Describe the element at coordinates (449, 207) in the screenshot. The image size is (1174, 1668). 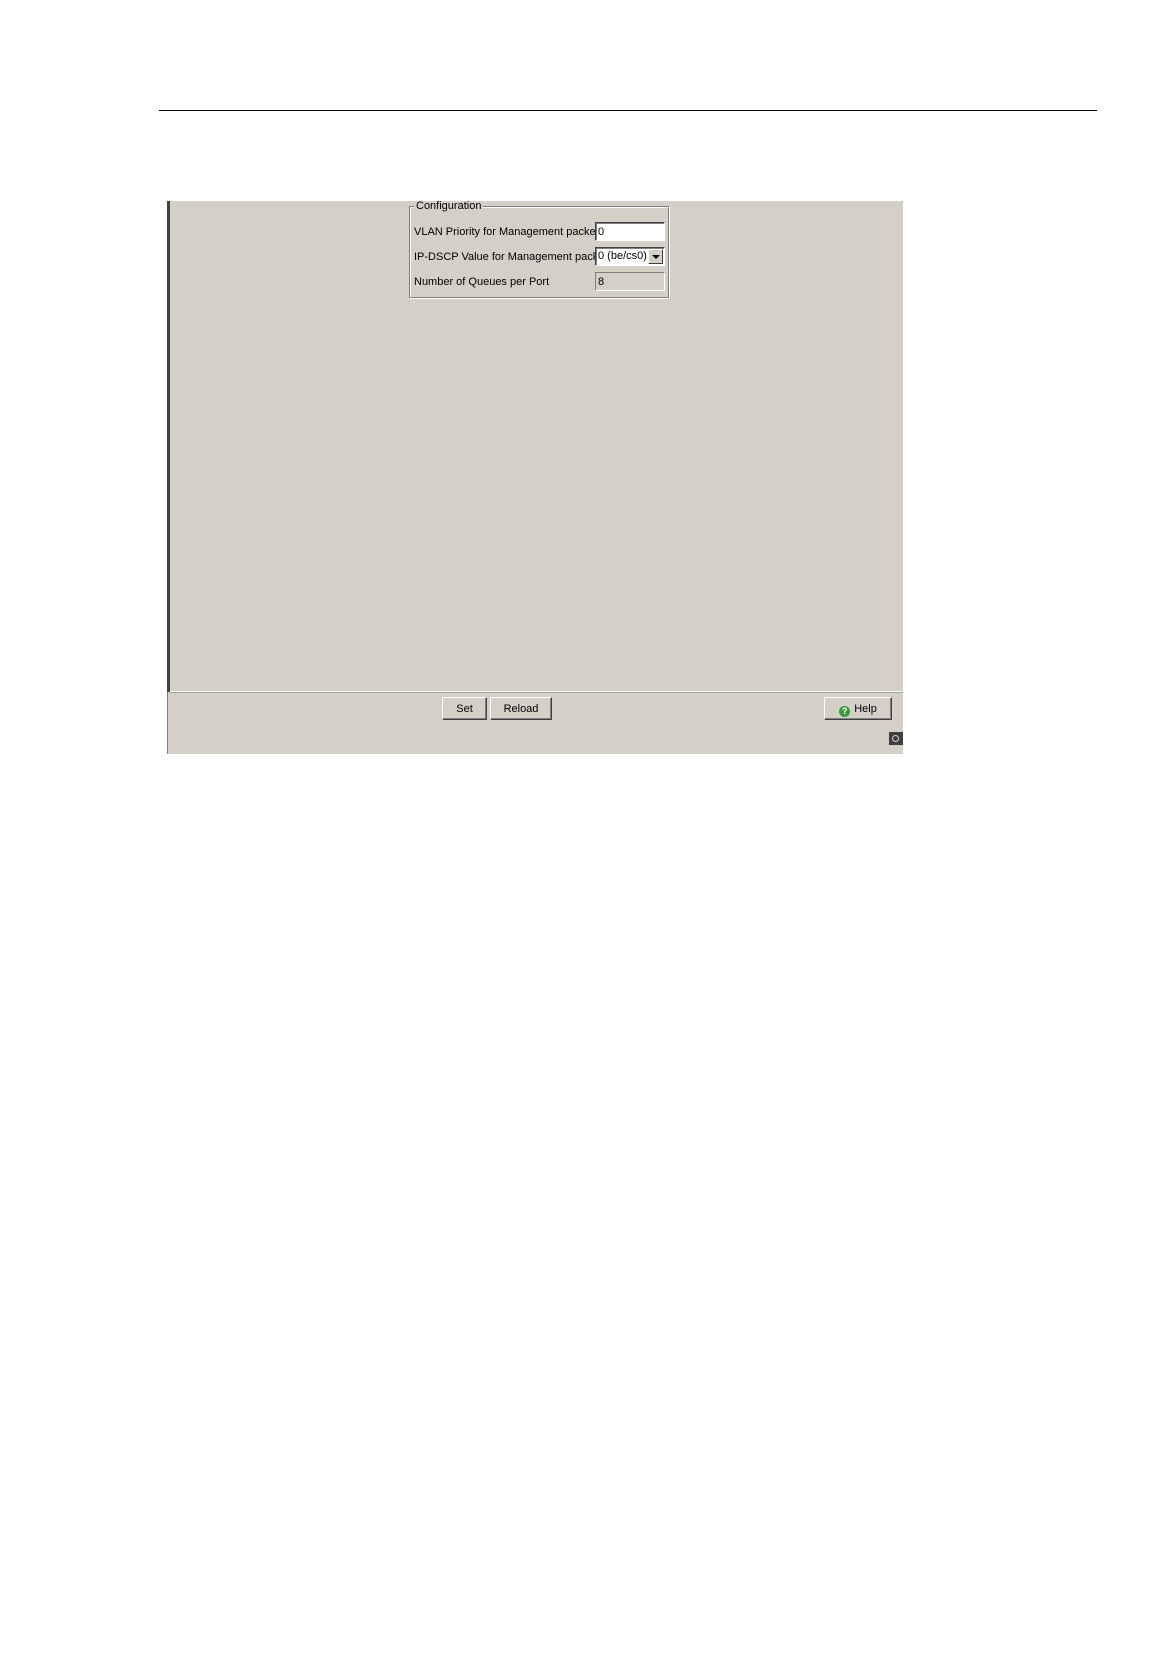
I see `configuration-group-title: Configuration` at that location.